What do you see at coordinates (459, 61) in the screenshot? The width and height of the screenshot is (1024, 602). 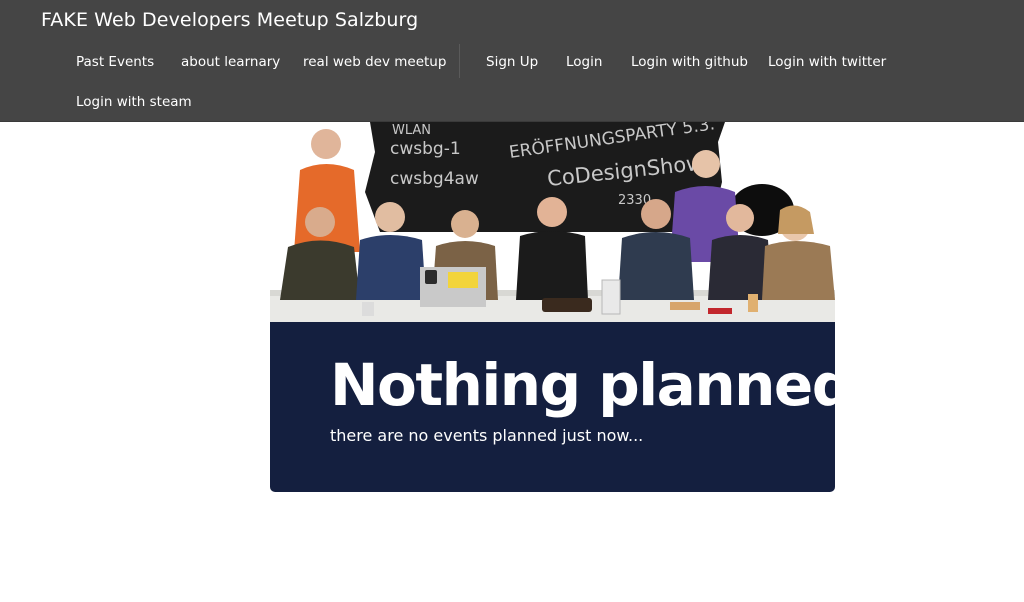 I see `nav-divider` at bounding box center [459, 61].